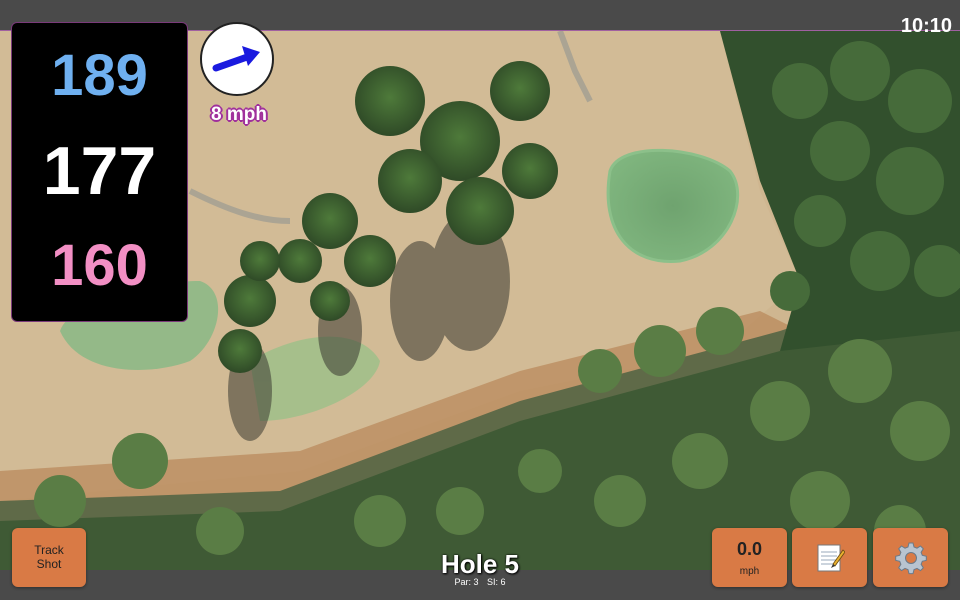  I want to click on notes-button, so click(829, 557).